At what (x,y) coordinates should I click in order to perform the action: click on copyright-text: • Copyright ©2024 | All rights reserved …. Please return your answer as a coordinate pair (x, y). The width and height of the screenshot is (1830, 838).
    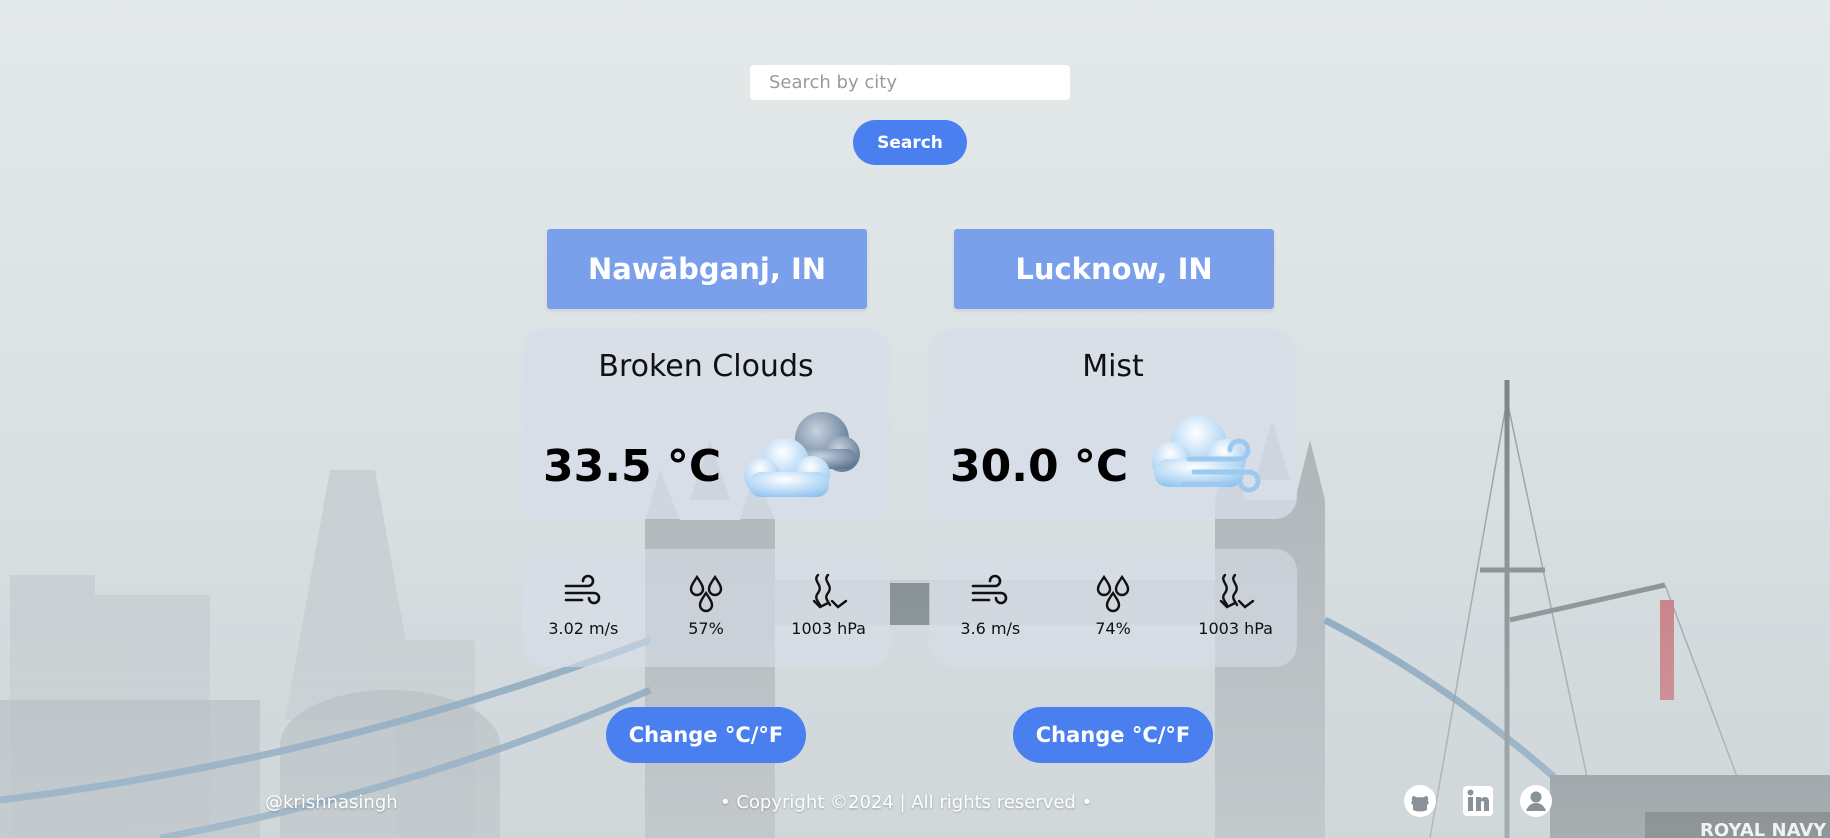
    Looking at the image, I should click on (906, 802).